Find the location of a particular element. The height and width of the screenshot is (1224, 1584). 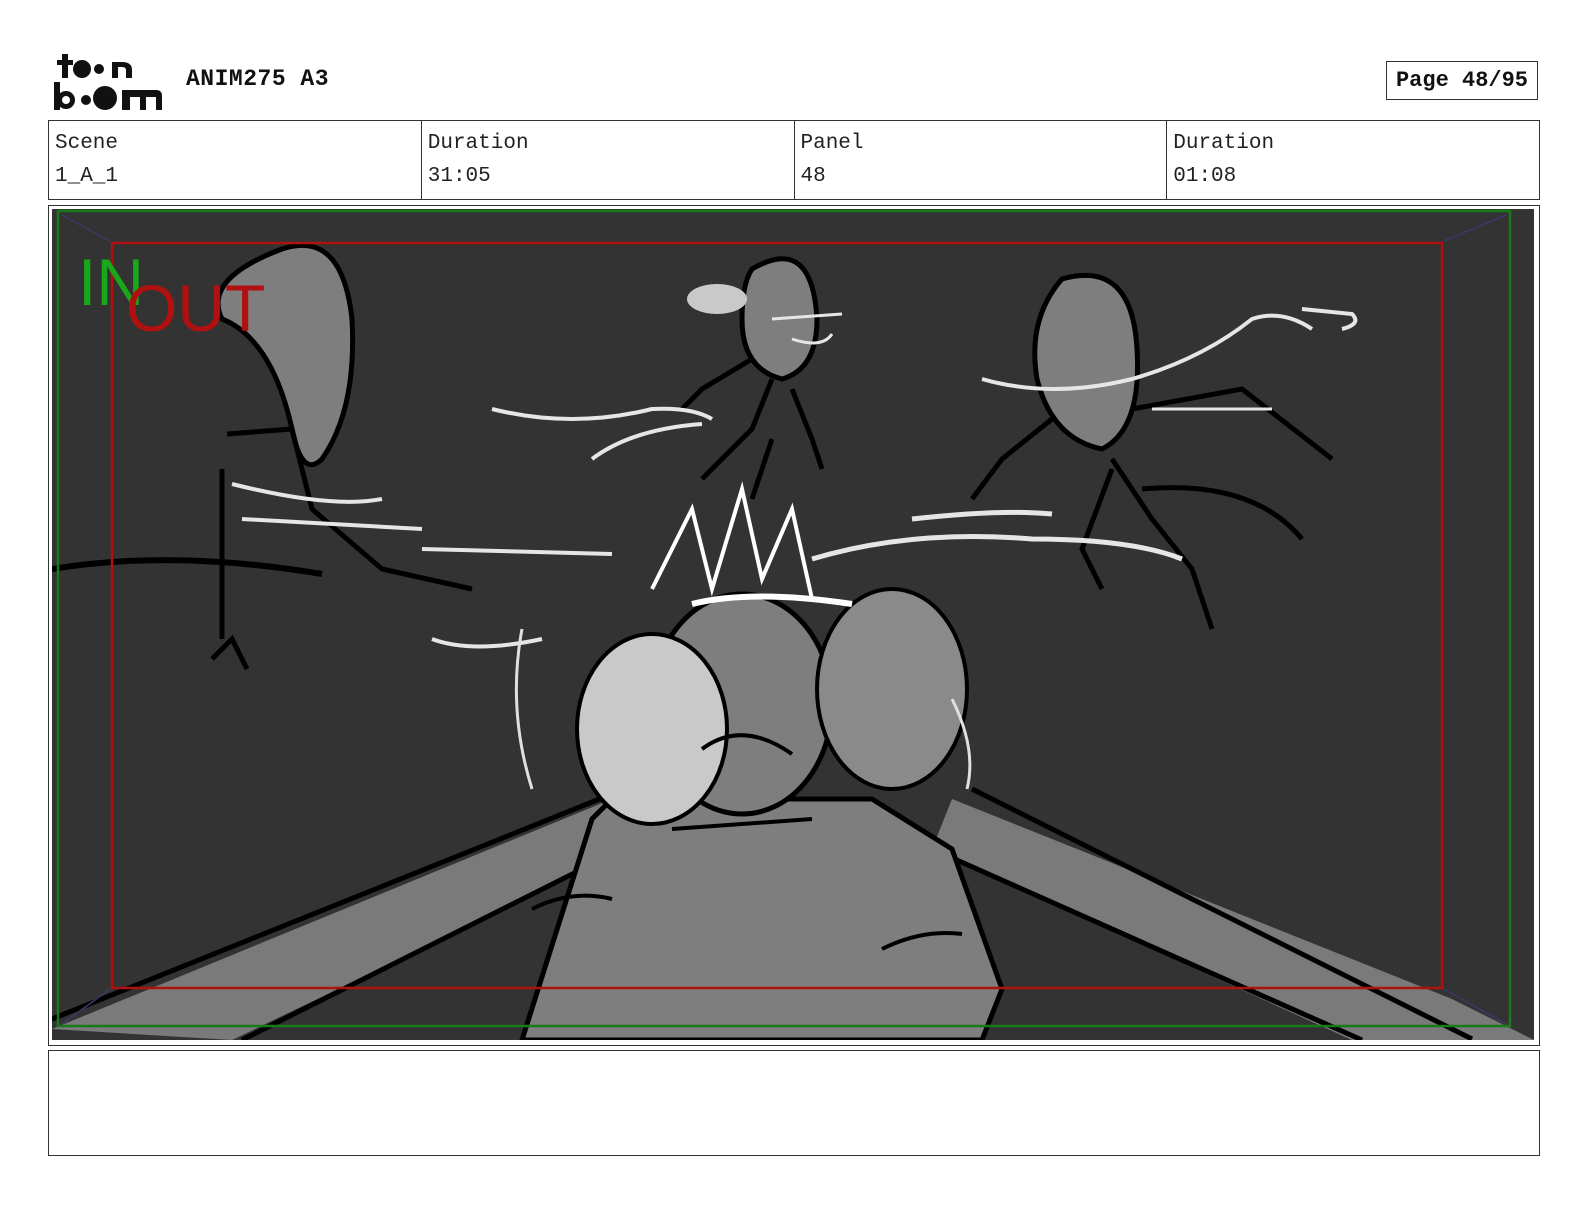

panel-value: 48 is located at coordinates (813, 176).